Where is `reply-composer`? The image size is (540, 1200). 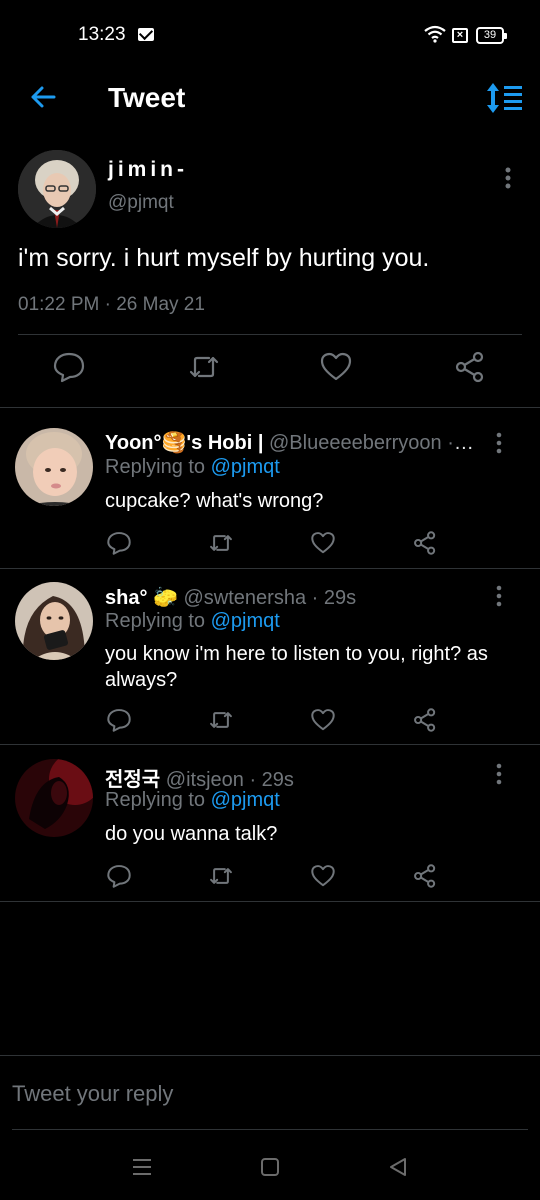
reply-composer is located at coordinates (270, 1093).